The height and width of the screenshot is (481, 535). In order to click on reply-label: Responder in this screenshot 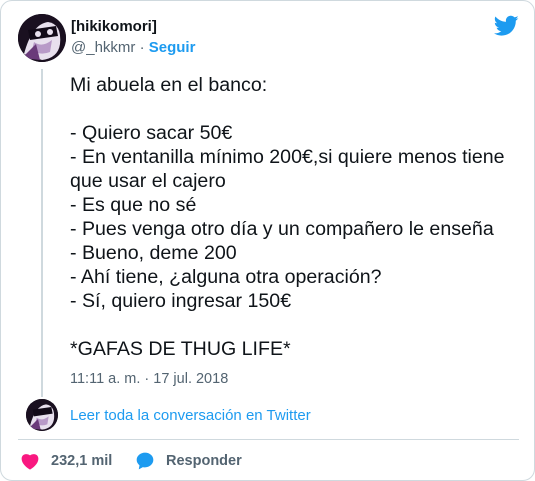, I will do `click(204, 461)`.